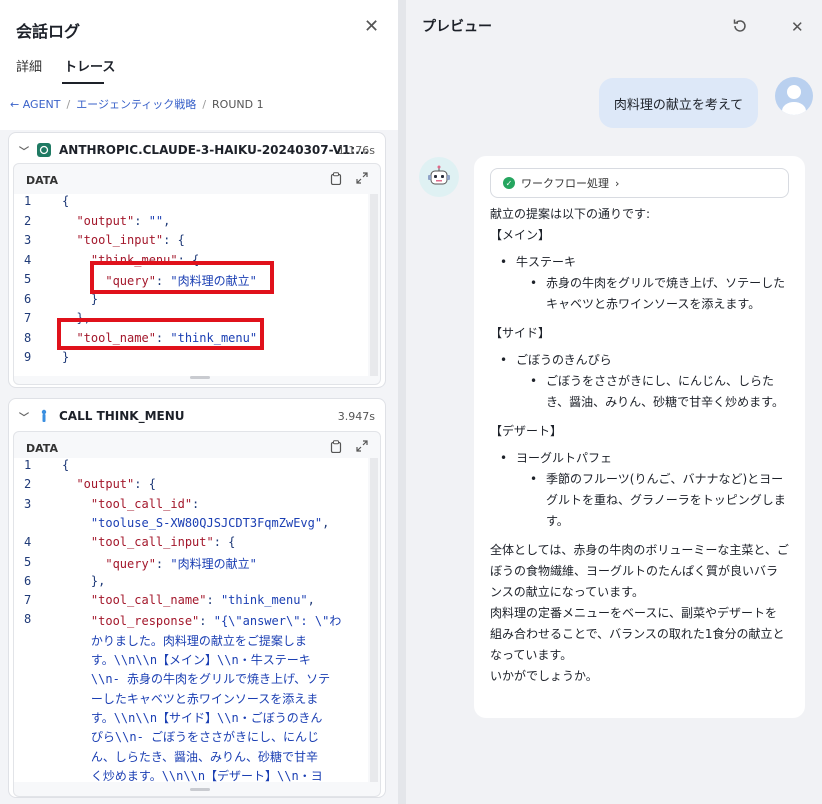 This screenshot has width=822, height=804. I want to click on breadcrumb-agent: ← AGENT, so click(35, 104).